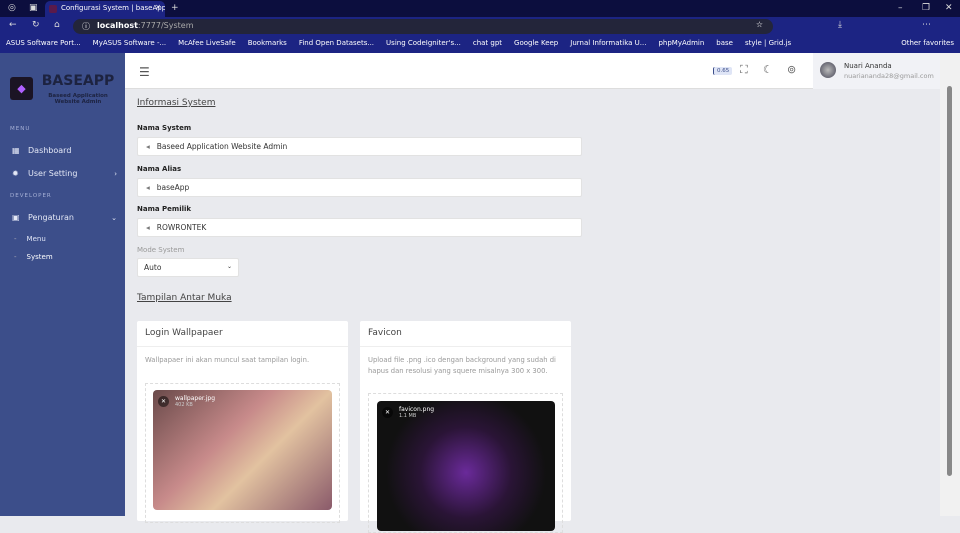 The image size is (960, 533). What do you see at coordinates (791, 69) in the screenshot?
I see `settings-icon: ⊚` at bounding box center [791, 69].